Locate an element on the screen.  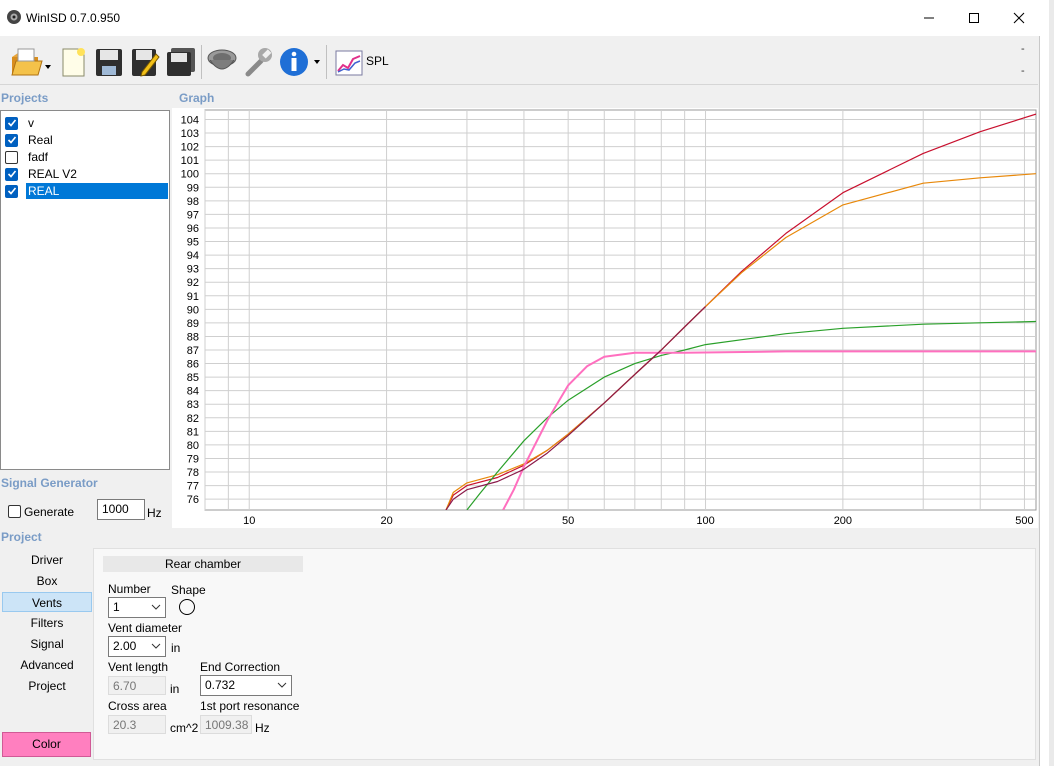
port-resonance-label: 1st port resonance is located at coordinates (250, 706).